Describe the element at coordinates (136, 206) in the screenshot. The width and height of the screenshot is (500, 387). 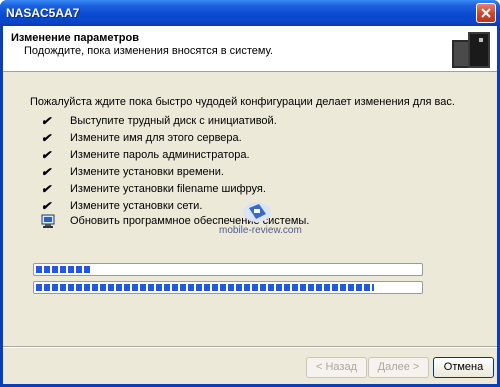
I see `task-label: Измените установки сети.` at that location.